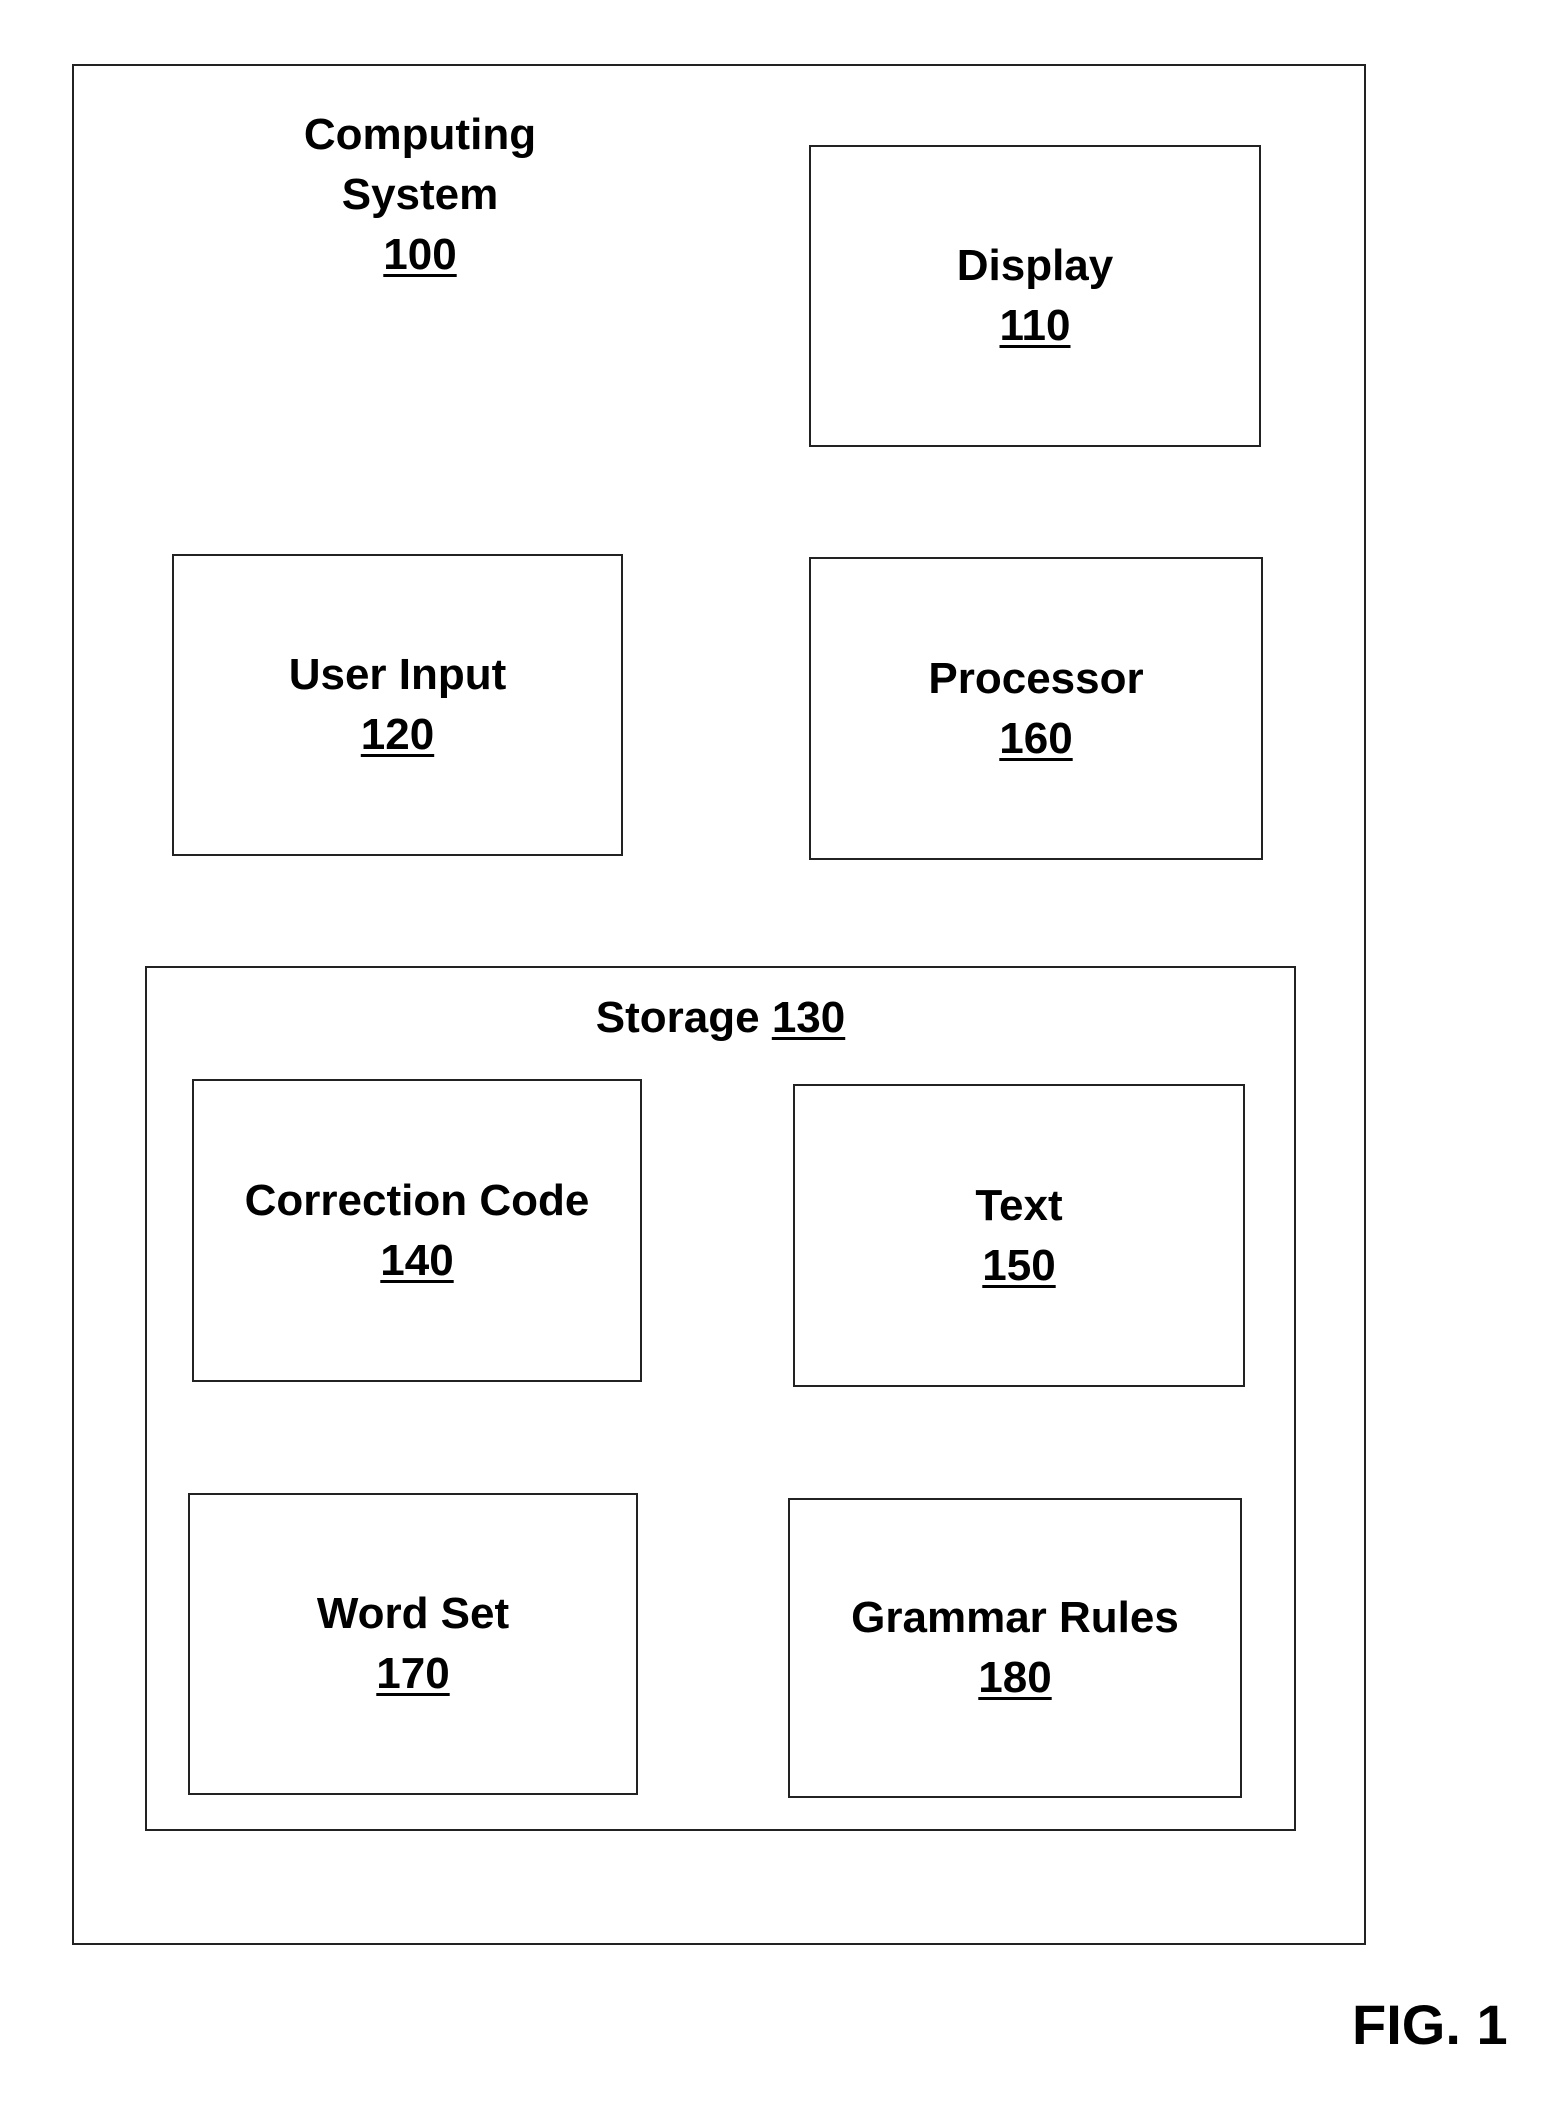 The image size is (1559, 2108). Describe the element at coordinates (677, 1017) in the screenshot. I see `storage-label: Storage` at that location.